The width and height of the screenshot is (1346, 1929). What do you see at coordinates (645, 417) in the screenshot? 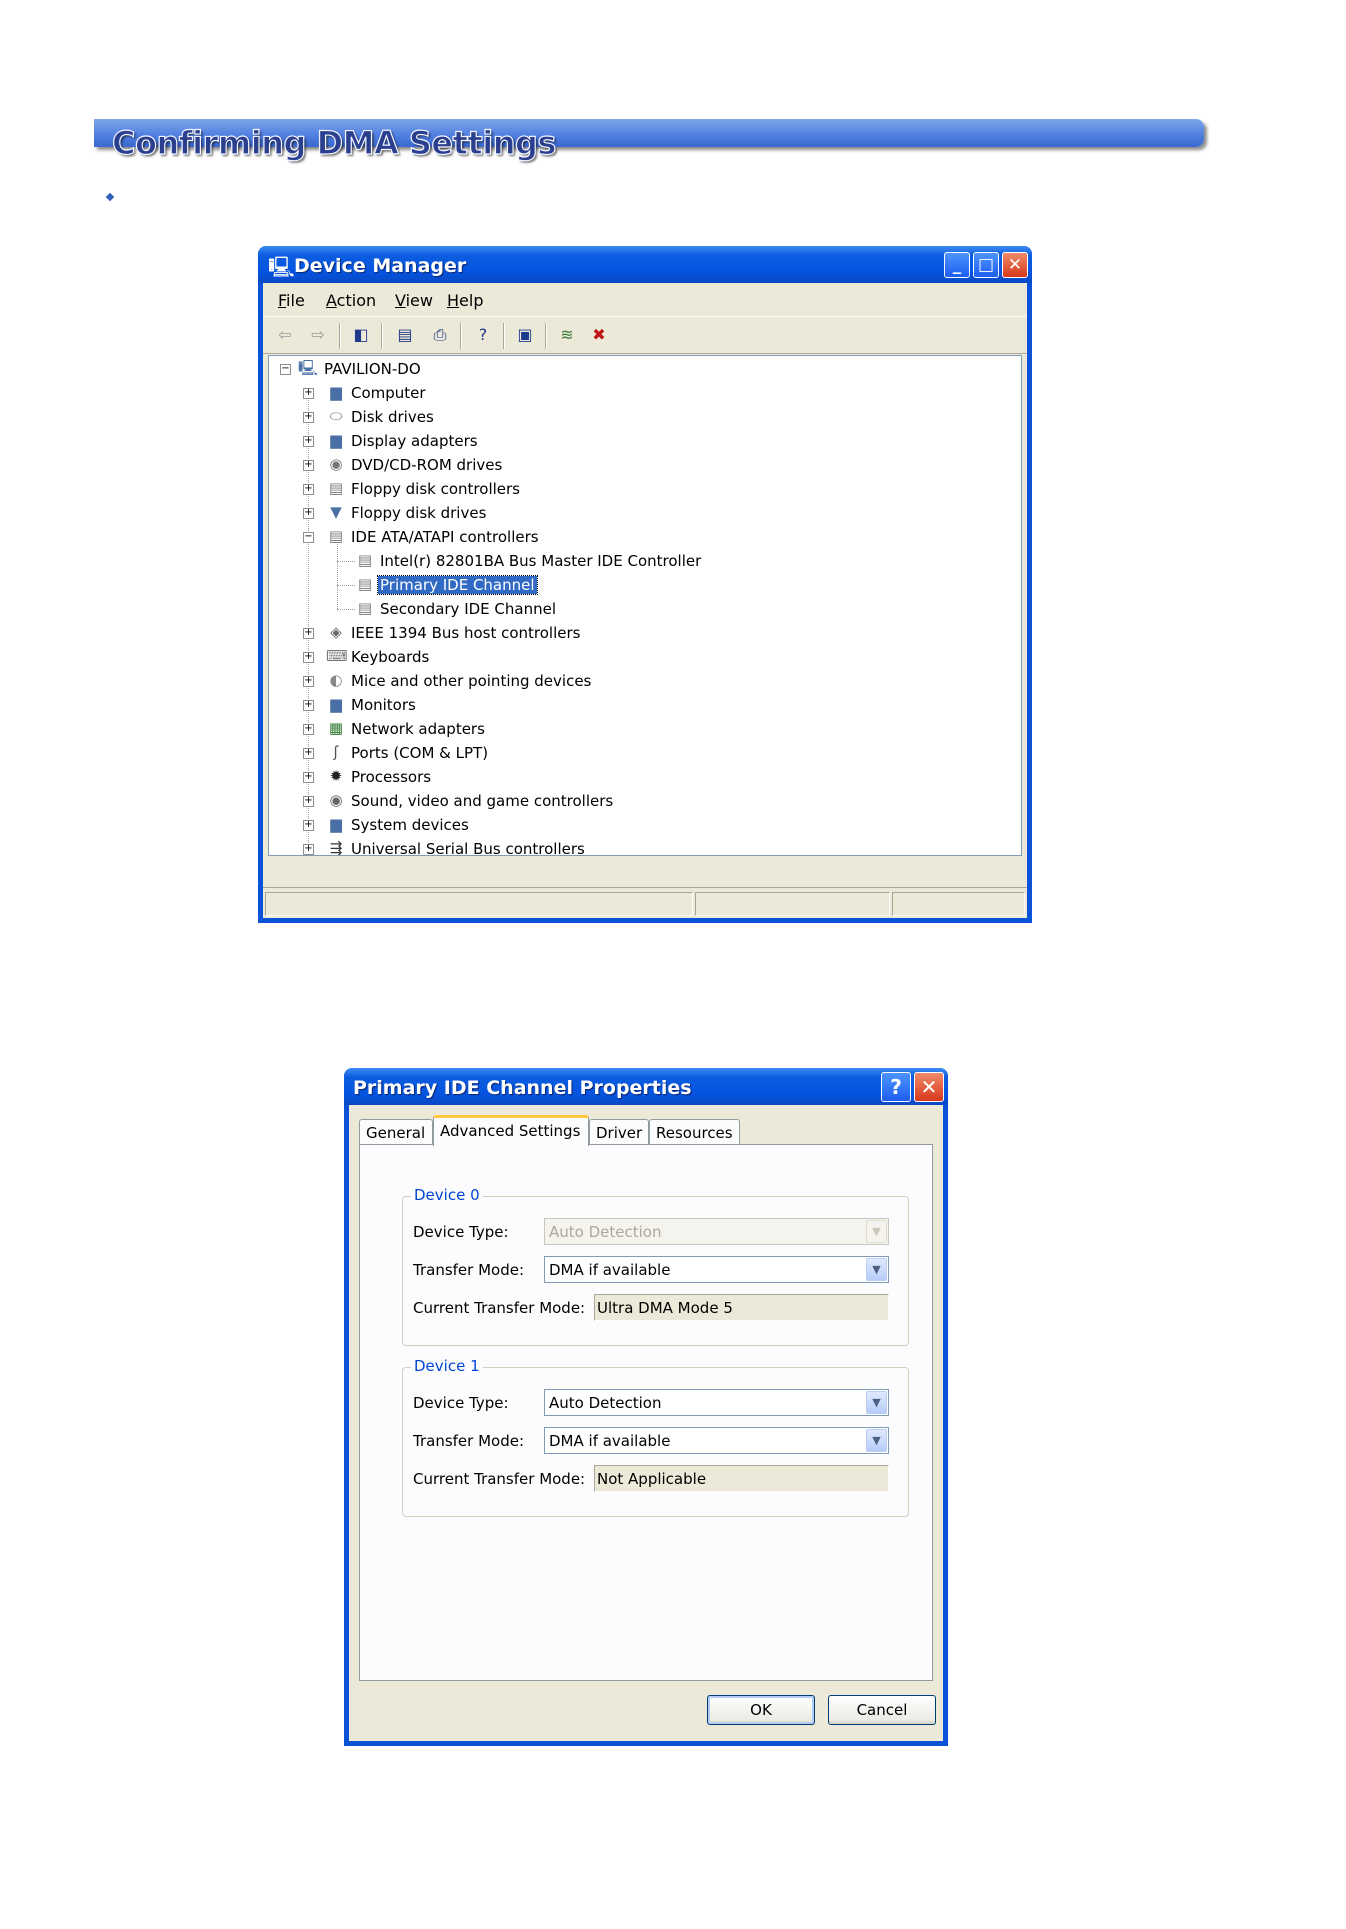
I see `tree-item: + ⬭ Disk drives` at bounding box center [645, 417].